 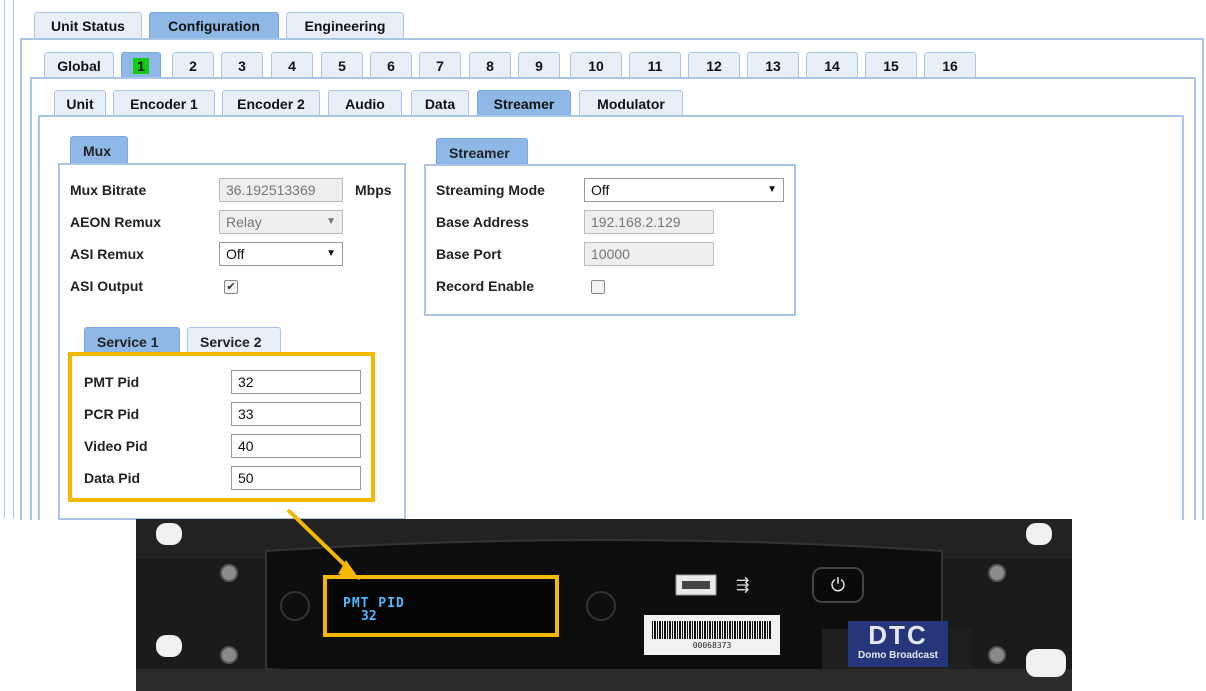 I want to click on mux-bitrate-unit: Mbps, so click(x=373, y=190).